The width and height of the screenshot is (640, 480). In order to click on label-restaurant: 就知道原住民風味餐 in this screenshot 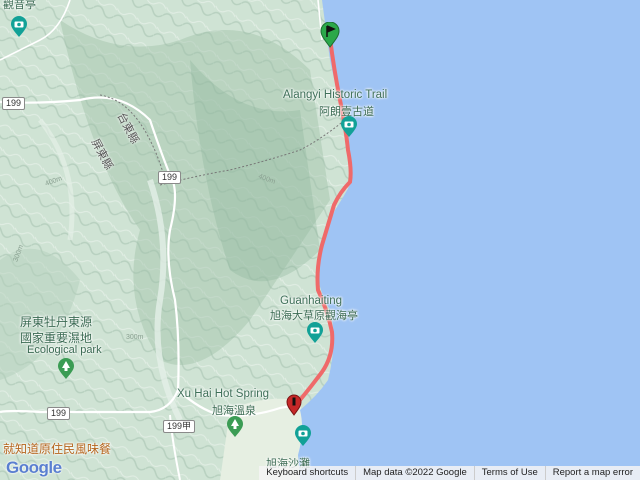, I will do `click(57, 448)`.